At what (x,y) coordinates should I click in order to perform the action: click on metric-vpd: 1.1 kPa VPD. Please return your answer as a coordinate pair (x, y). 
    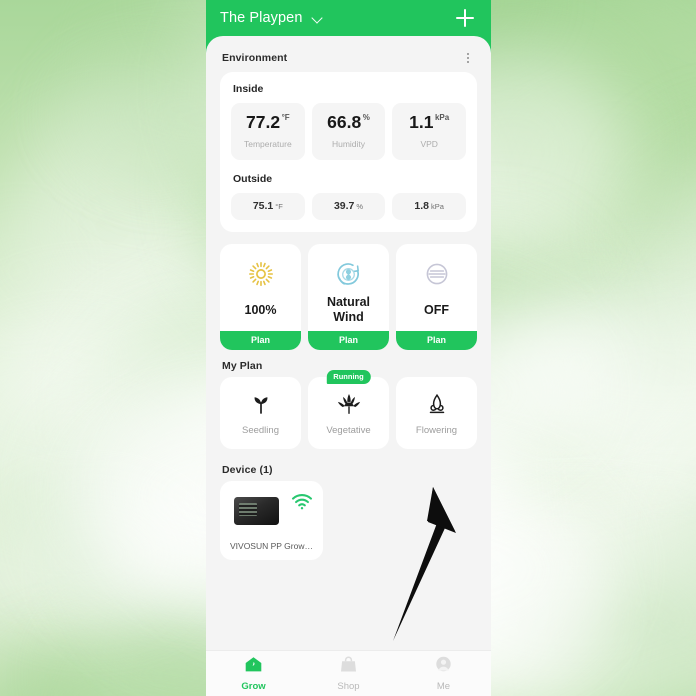
    Looking at the image, I should click on (429, 131).